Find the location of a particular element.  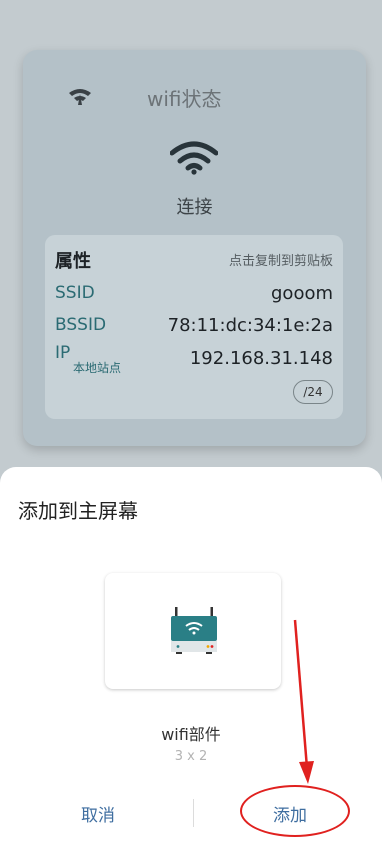

bssid-value: 78:11:dc:34:1e:2a is located at coordinates (250, 325).